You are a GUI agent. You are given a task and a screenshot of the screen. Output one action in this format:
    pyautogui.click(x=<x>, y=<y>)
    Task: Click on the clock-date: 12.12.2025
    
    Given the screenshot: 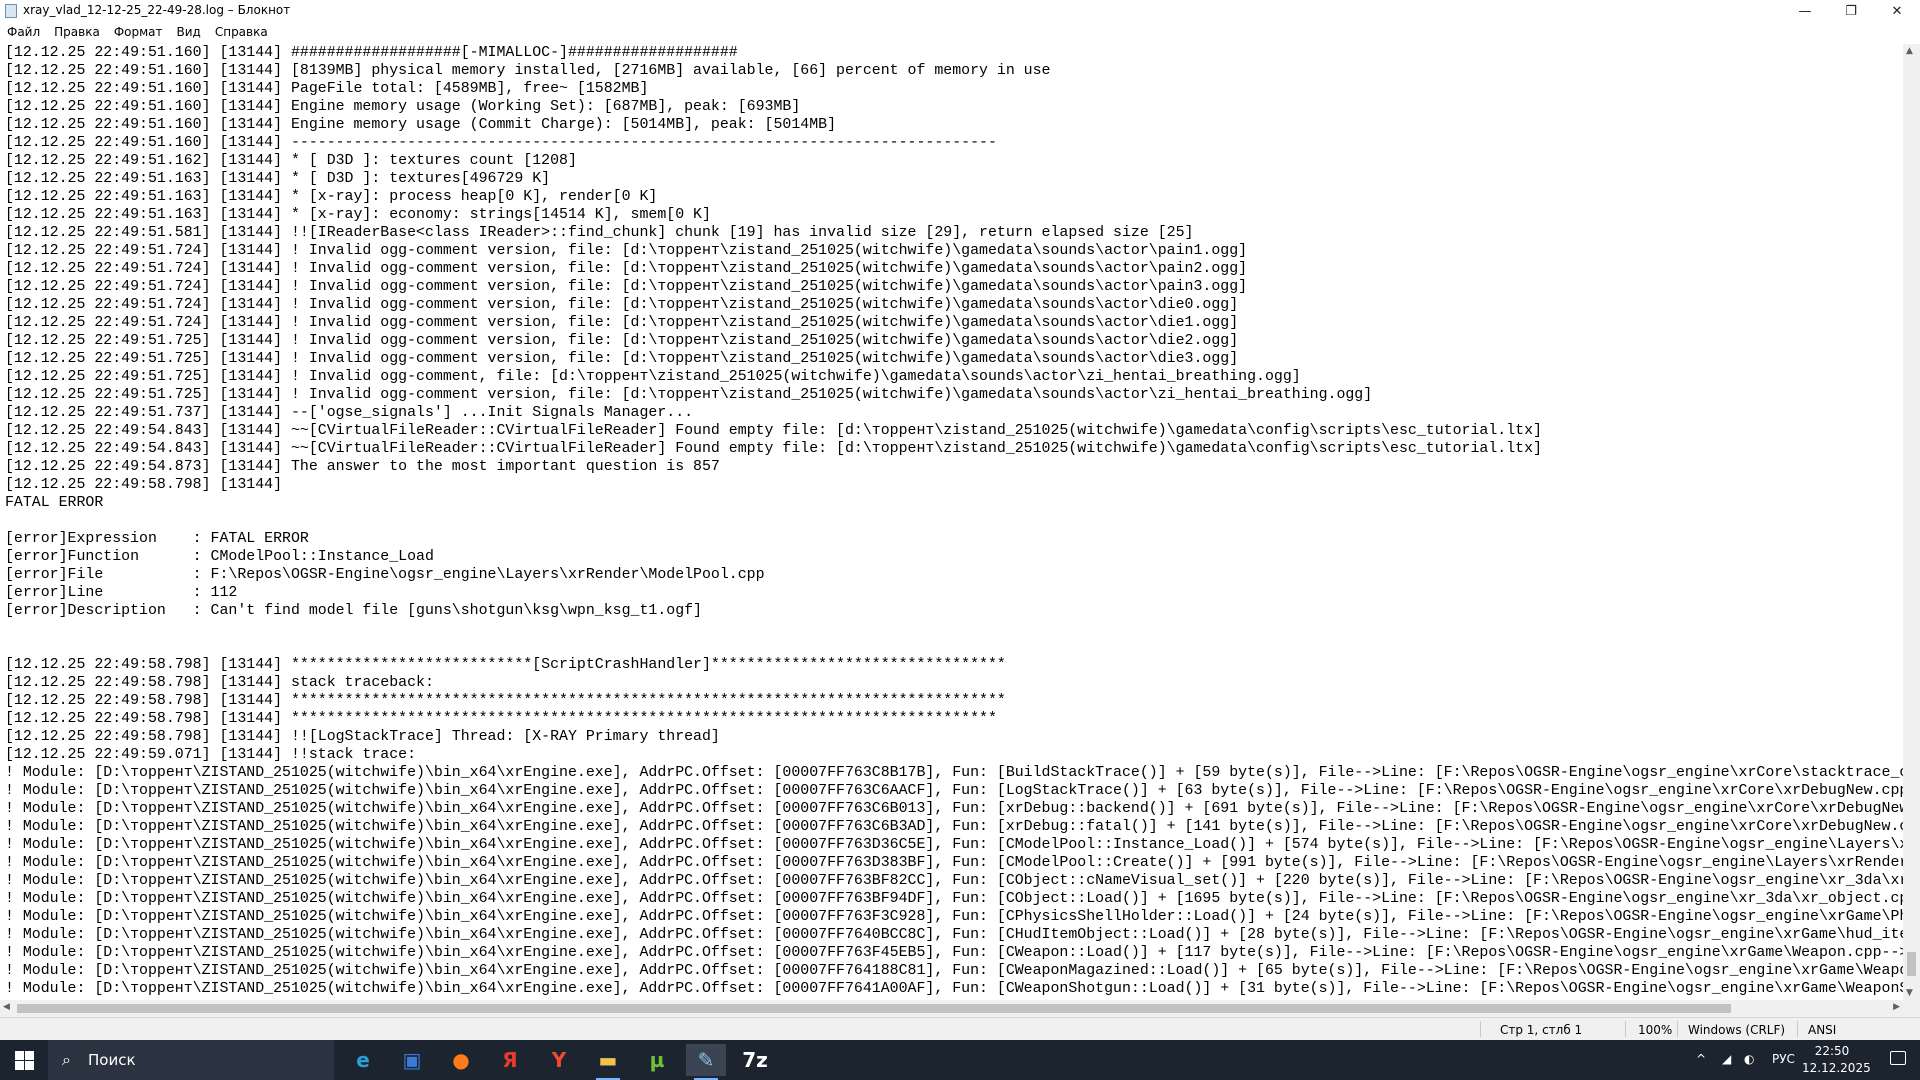 What is the action you would take?
    pyautogui.click(x=1836, y=1068)
    